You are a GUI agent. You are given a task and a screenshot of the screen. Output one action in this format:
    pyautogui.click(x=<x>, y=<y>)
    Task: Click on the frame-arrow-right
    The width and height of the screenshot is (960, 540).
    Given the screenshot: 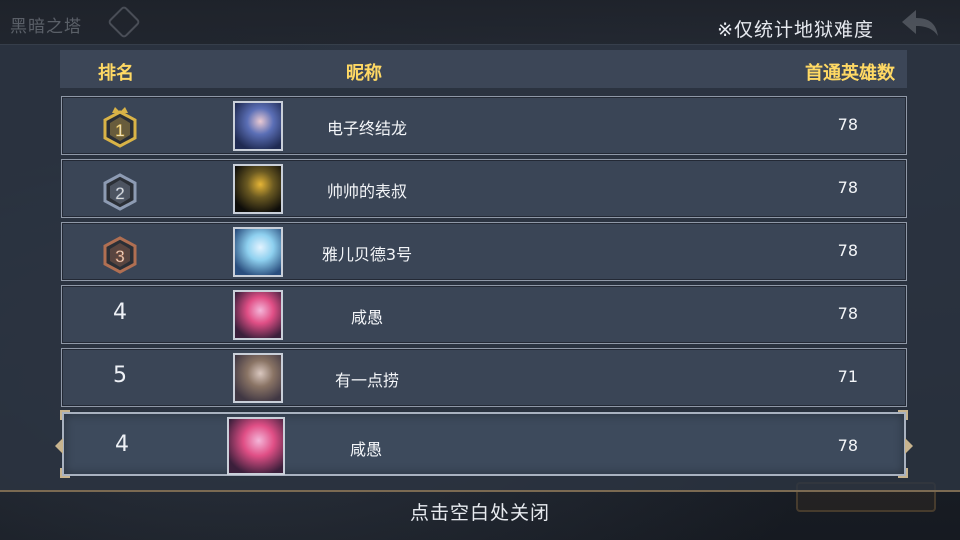 What is the action you would take?
    pyautogui.click(x=909, y=446)
    